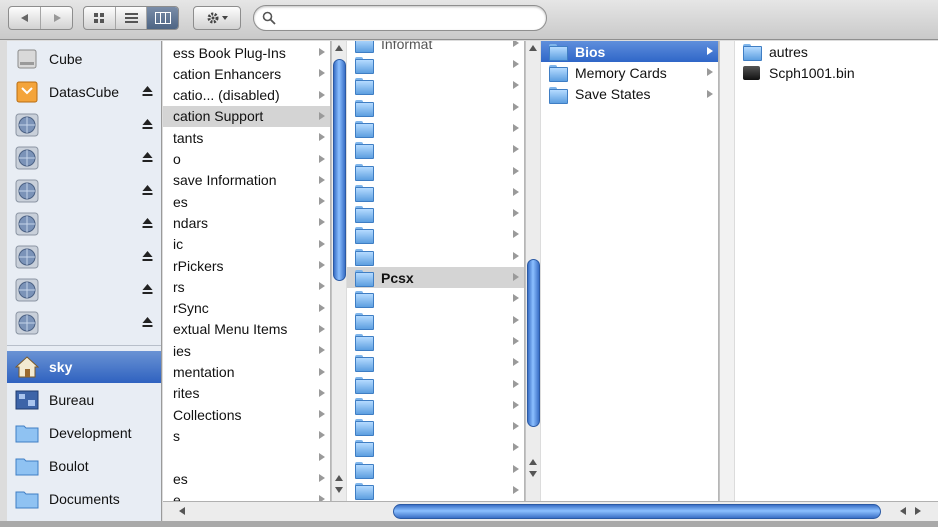 This screenshot has width=938, height=527. What do you see at coordinates (246, 180) in the screenshot?
I see `list-item: save Information` at bounding box center [246, 180].